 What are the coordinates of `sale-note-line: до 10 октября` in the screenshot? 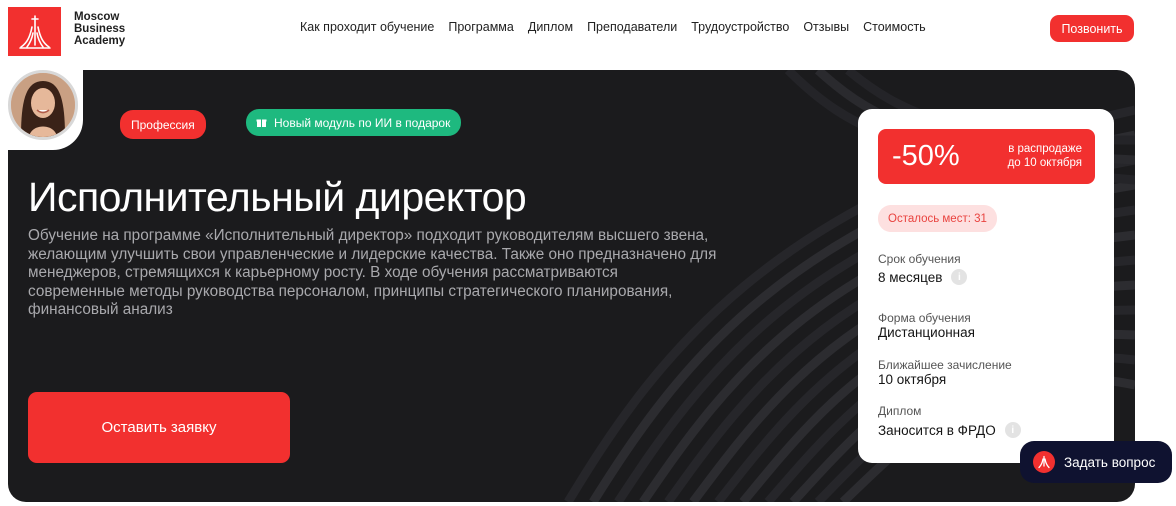 It's located at (1044, 163).